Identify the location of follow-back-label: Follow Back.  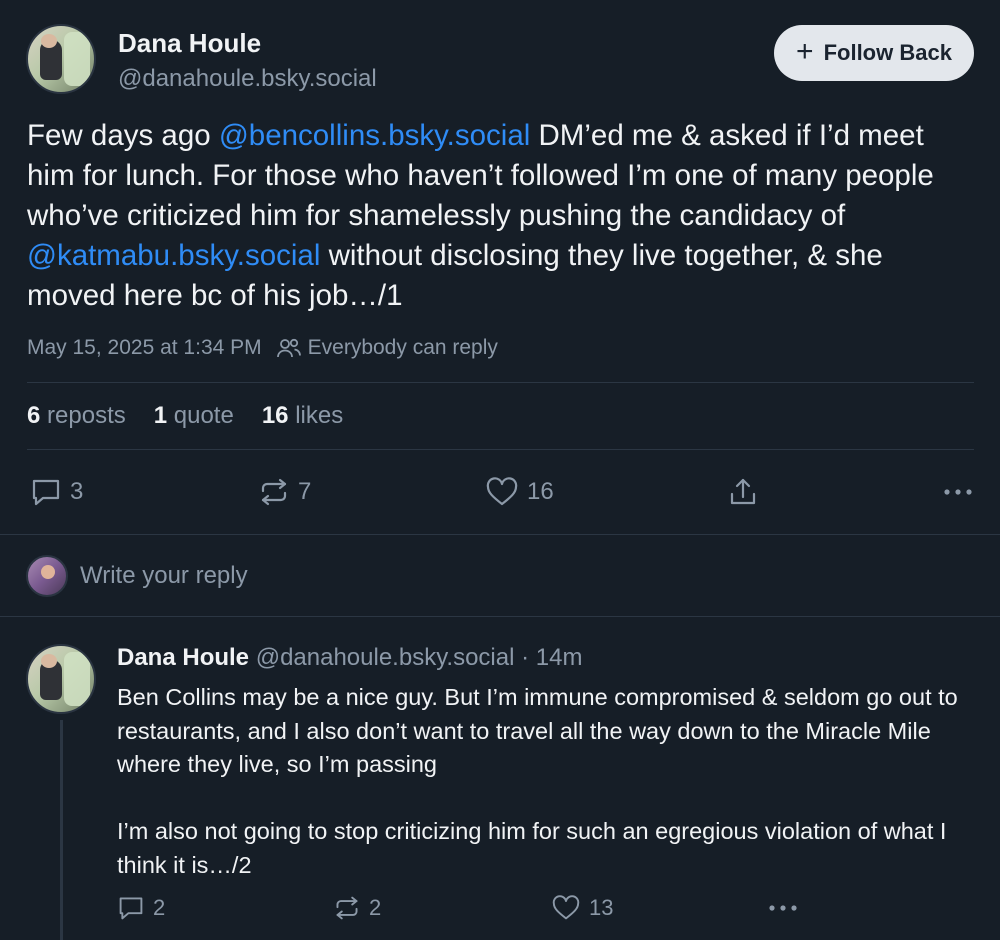
(887, 52).